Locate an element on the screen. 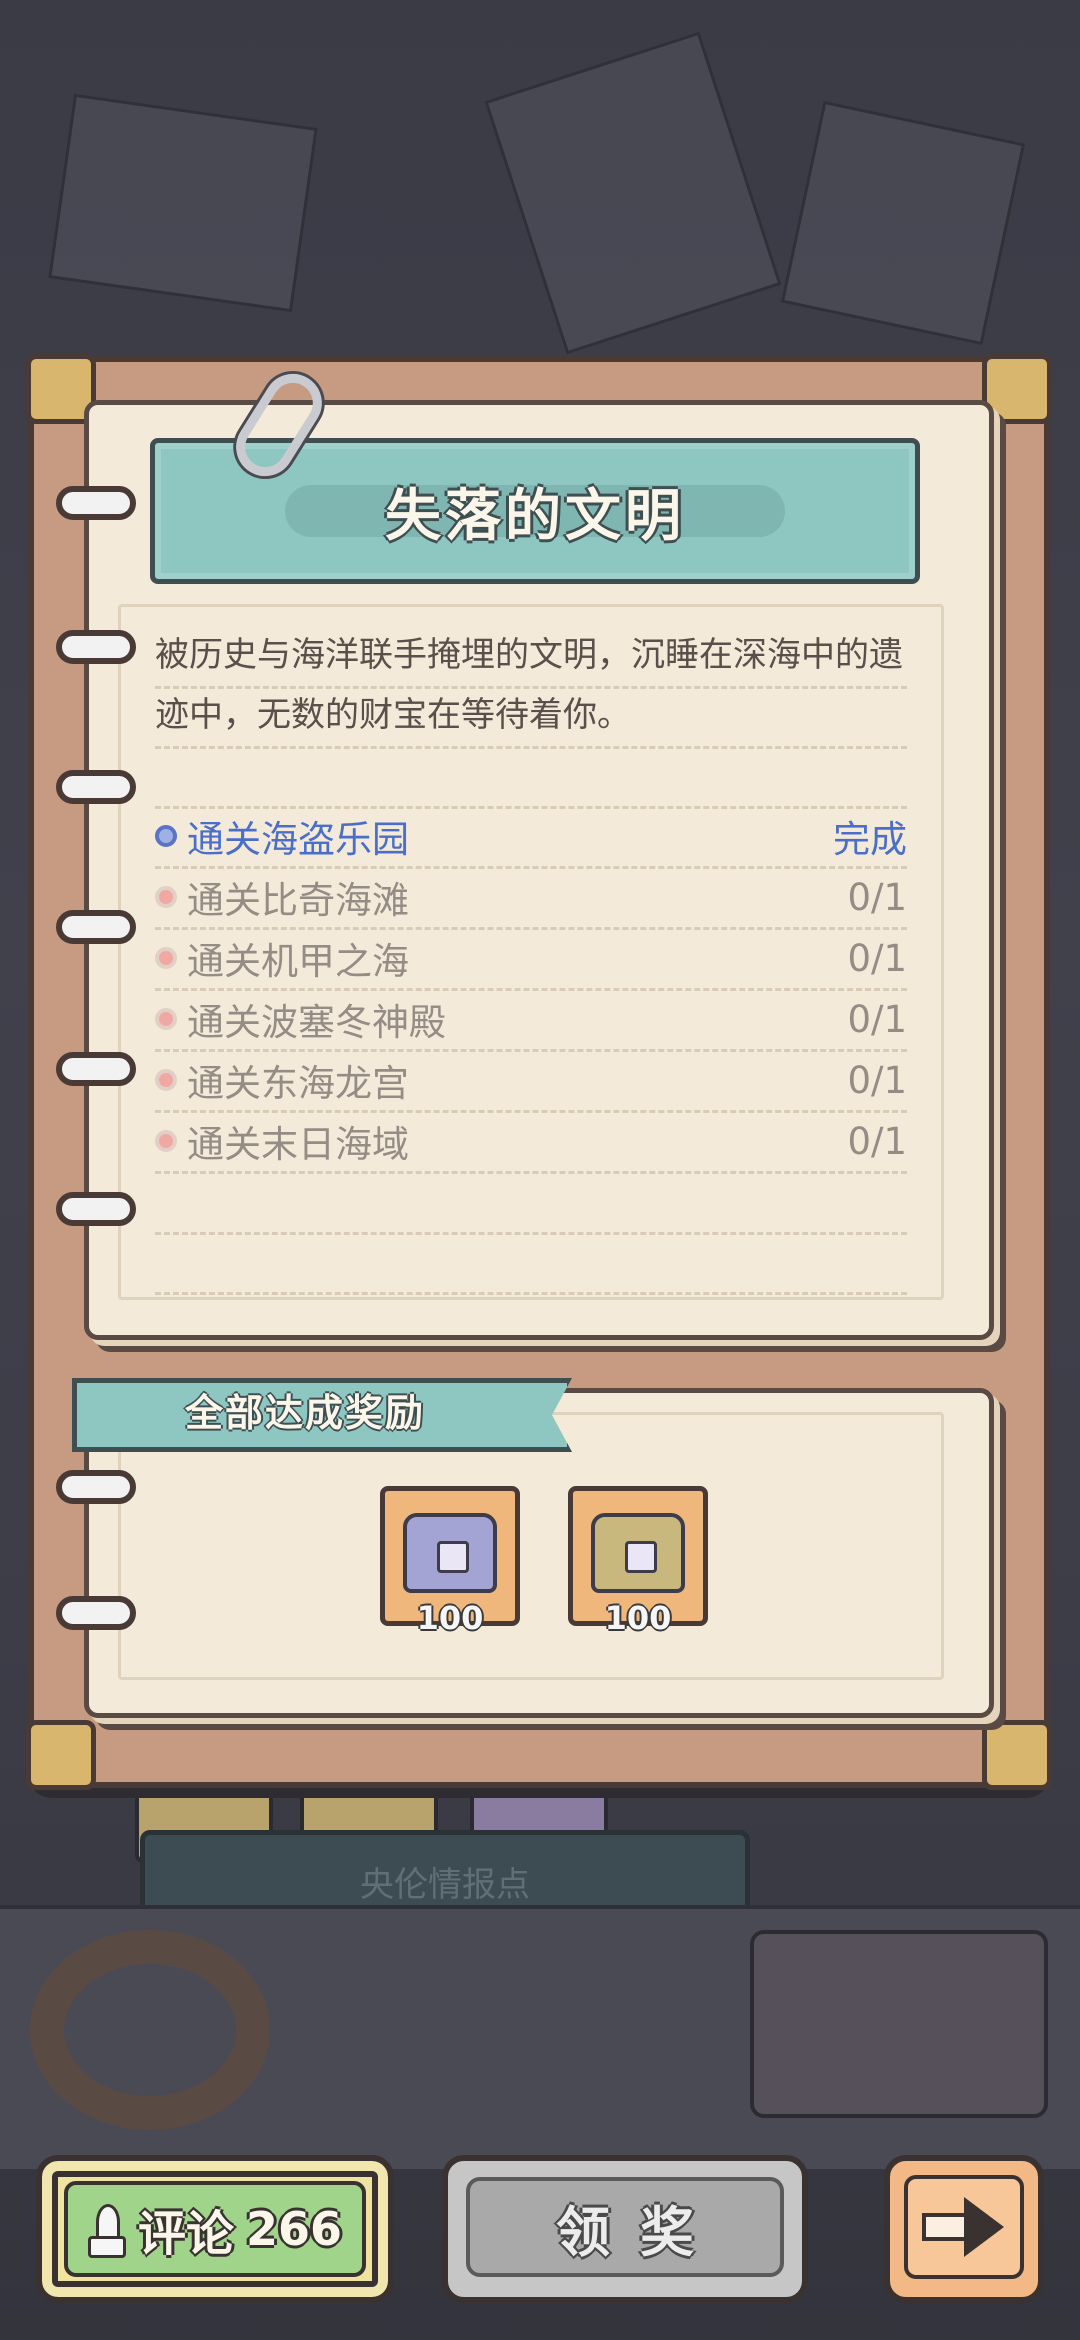  task-row: 通关机甲之海 0/1 is located at coordinates (531, 958).